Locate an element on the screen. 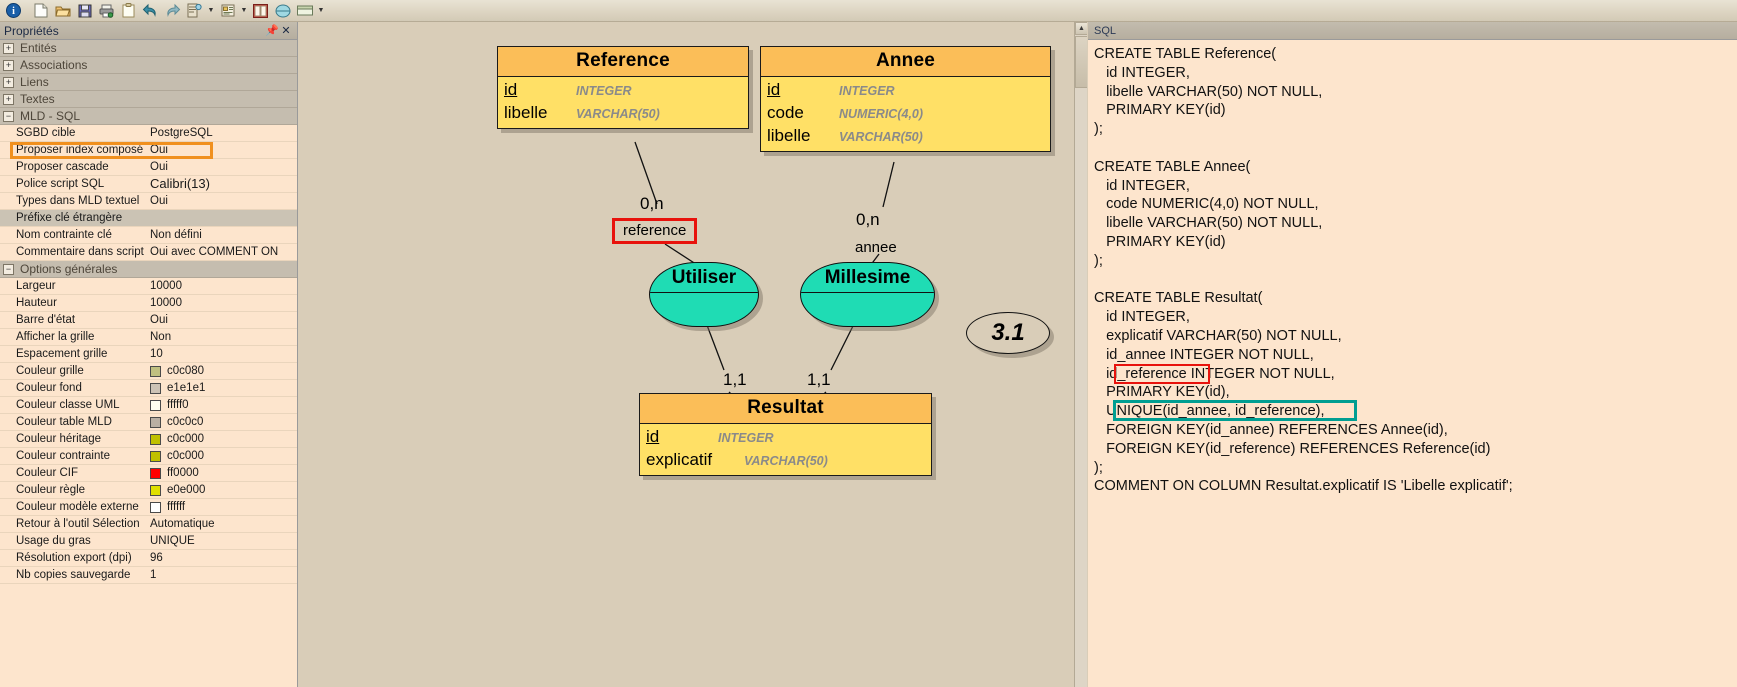 Image resolution: width=1737 pixels, height=687 pixels. property-row-couleur-cif: Couleur CIF ff0000 is located at coordinates (148, 473).